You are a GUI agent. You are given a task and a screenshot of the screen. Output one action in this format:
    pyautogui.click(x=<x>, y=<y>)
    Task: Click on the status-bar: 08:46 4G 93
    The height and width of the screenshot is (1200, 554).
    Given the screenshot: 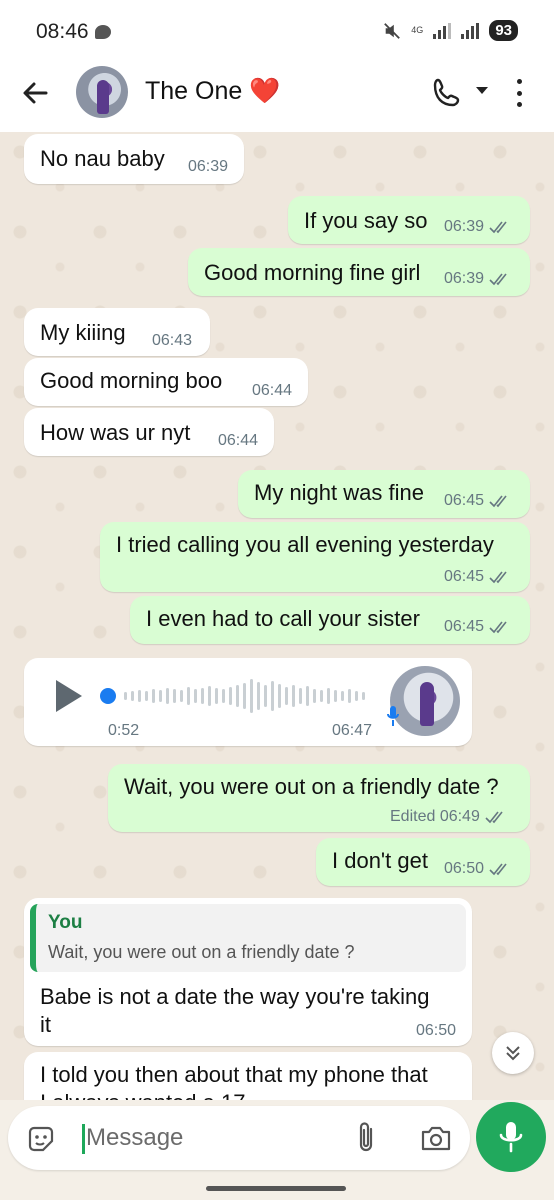 What is the action you would take?
    pyautogui.click(x=277, y=31)
    